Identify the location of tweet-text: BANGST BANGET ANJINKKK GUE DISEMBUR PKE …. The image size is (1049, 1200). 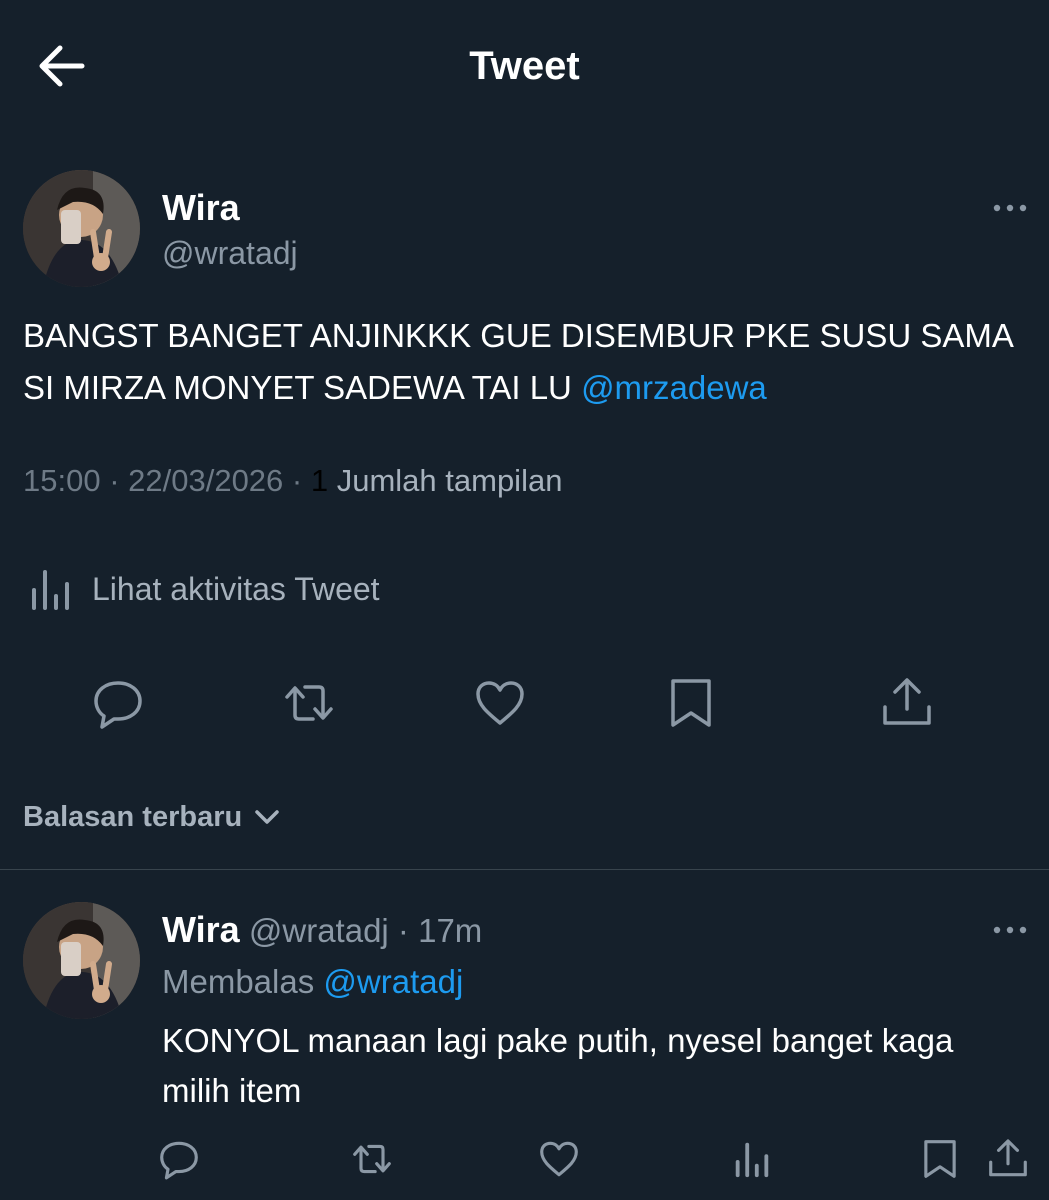
(518, 362).